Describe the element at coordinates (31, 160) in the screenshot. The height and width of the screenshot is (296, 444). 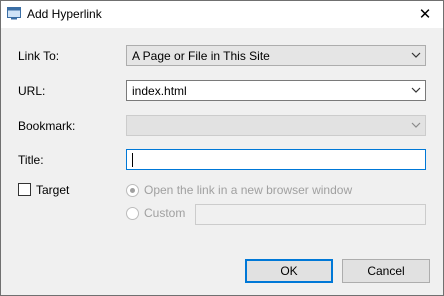
I see `title-label: Title:` at that location.